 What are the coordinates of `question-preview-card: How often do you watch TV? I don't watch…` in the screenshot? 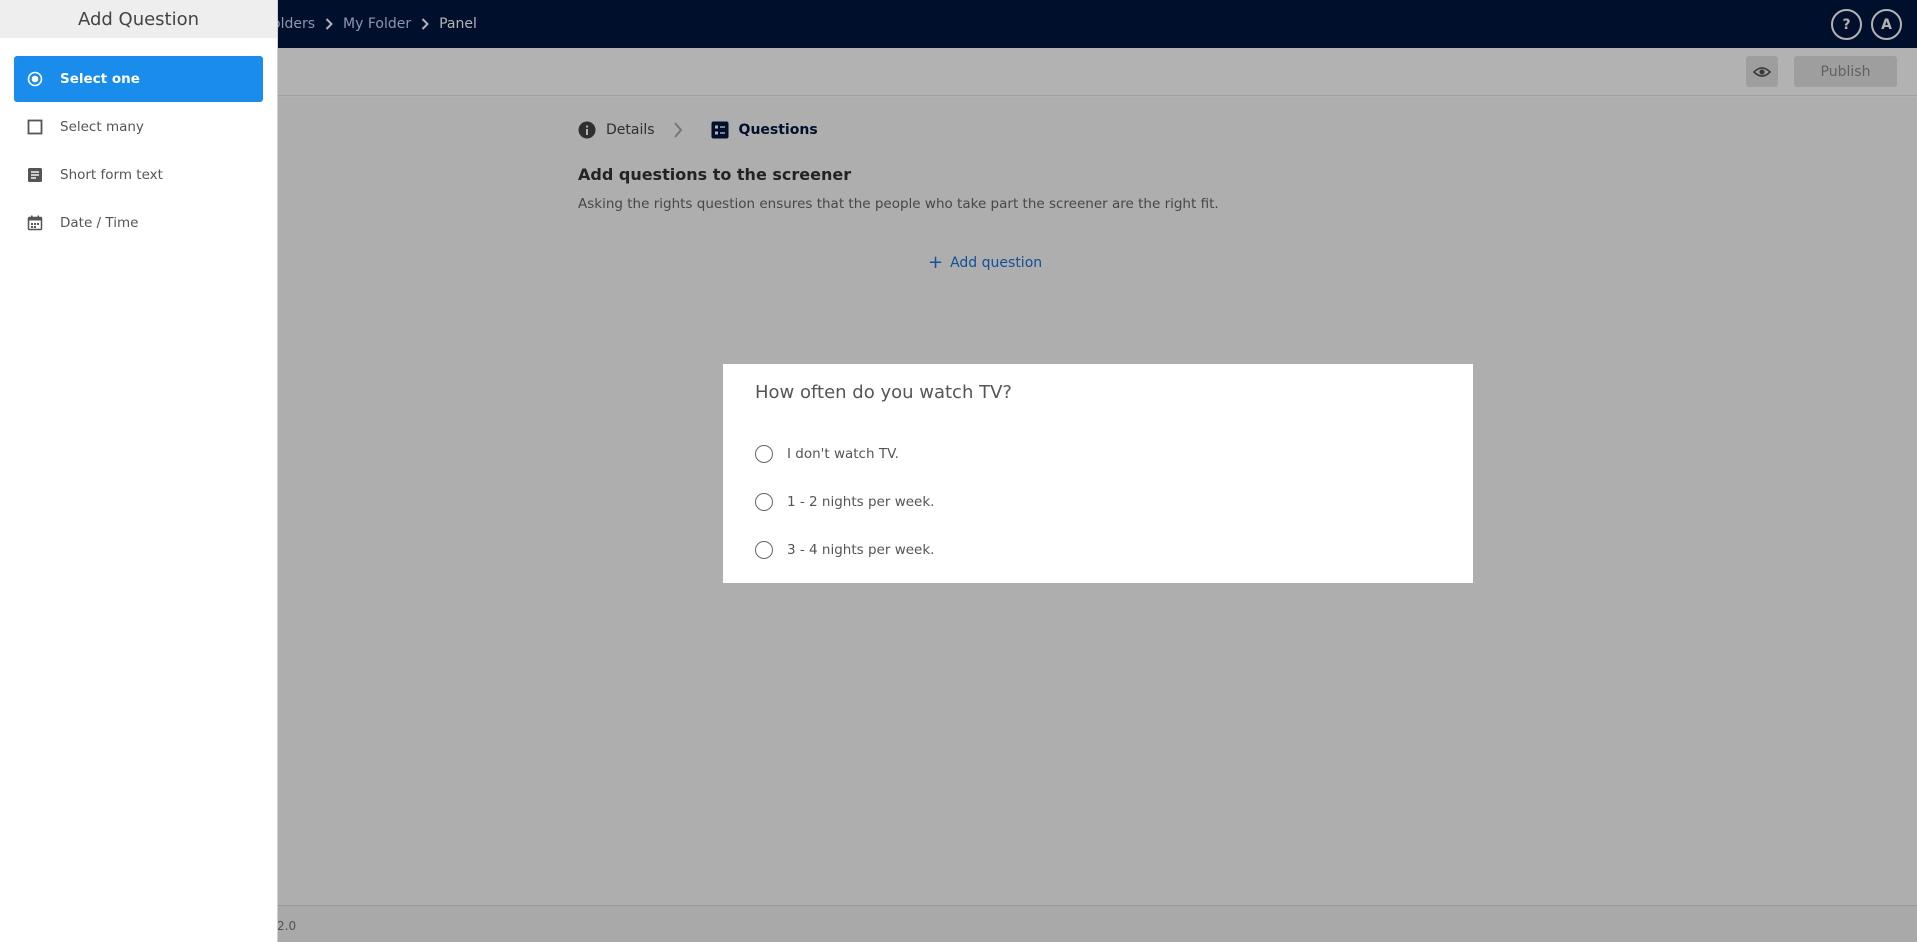 It's located at (1098, 473).